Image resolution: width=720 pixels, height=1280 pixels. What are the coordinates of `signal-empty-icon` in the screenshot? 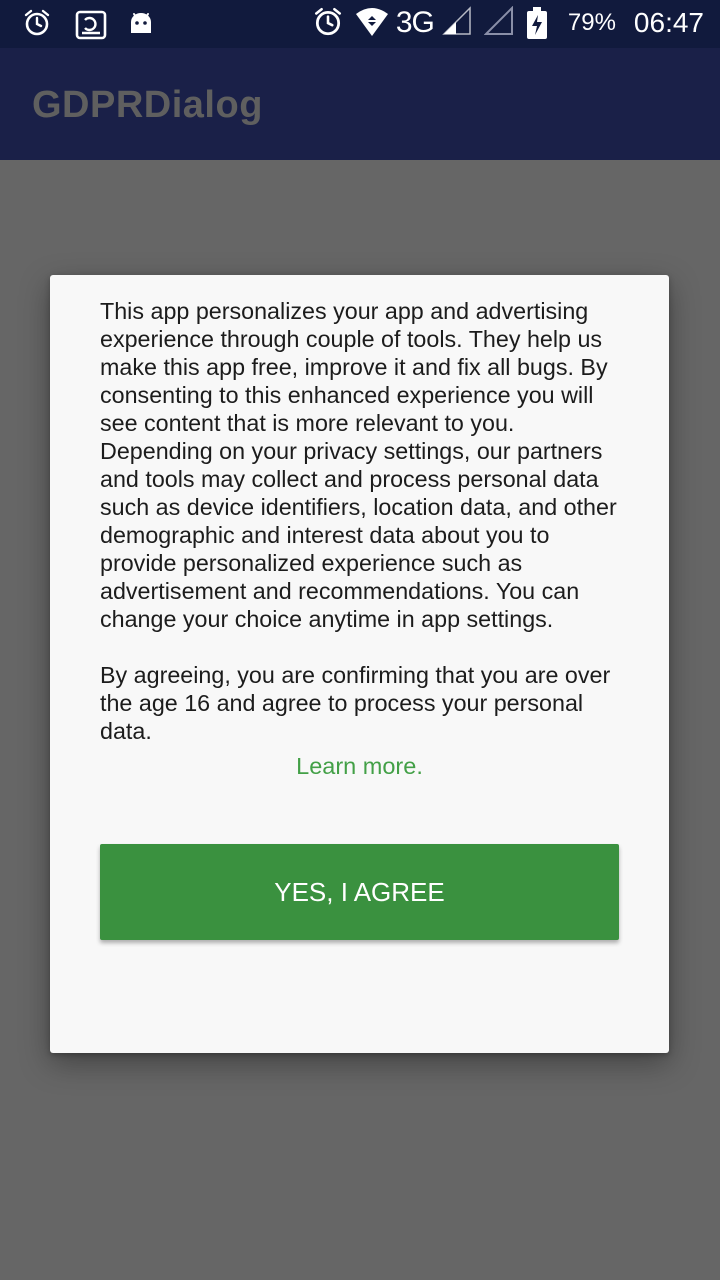 It's located at (500, 22).